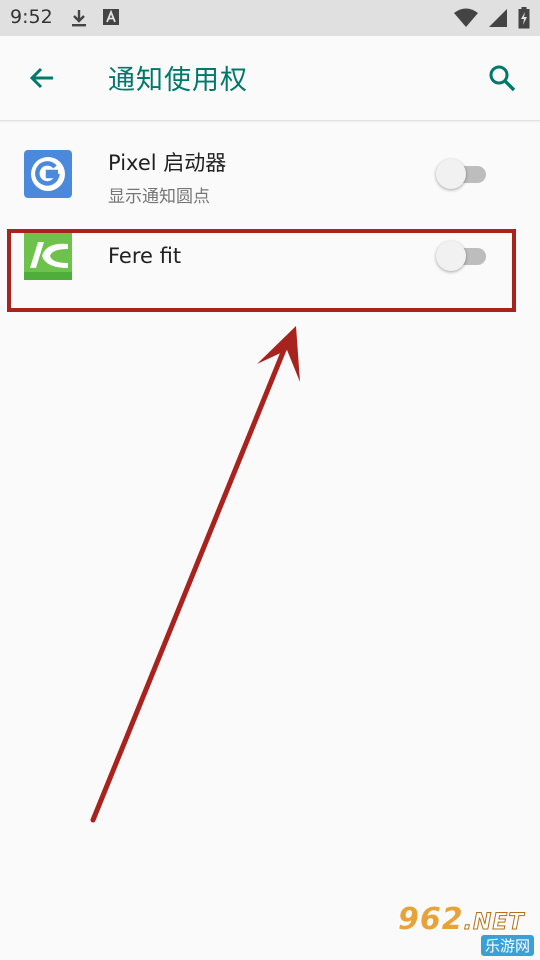 This screenshot has height=960, width=540. I want to click on watermark-top: 962.NET, so click(461, 919).